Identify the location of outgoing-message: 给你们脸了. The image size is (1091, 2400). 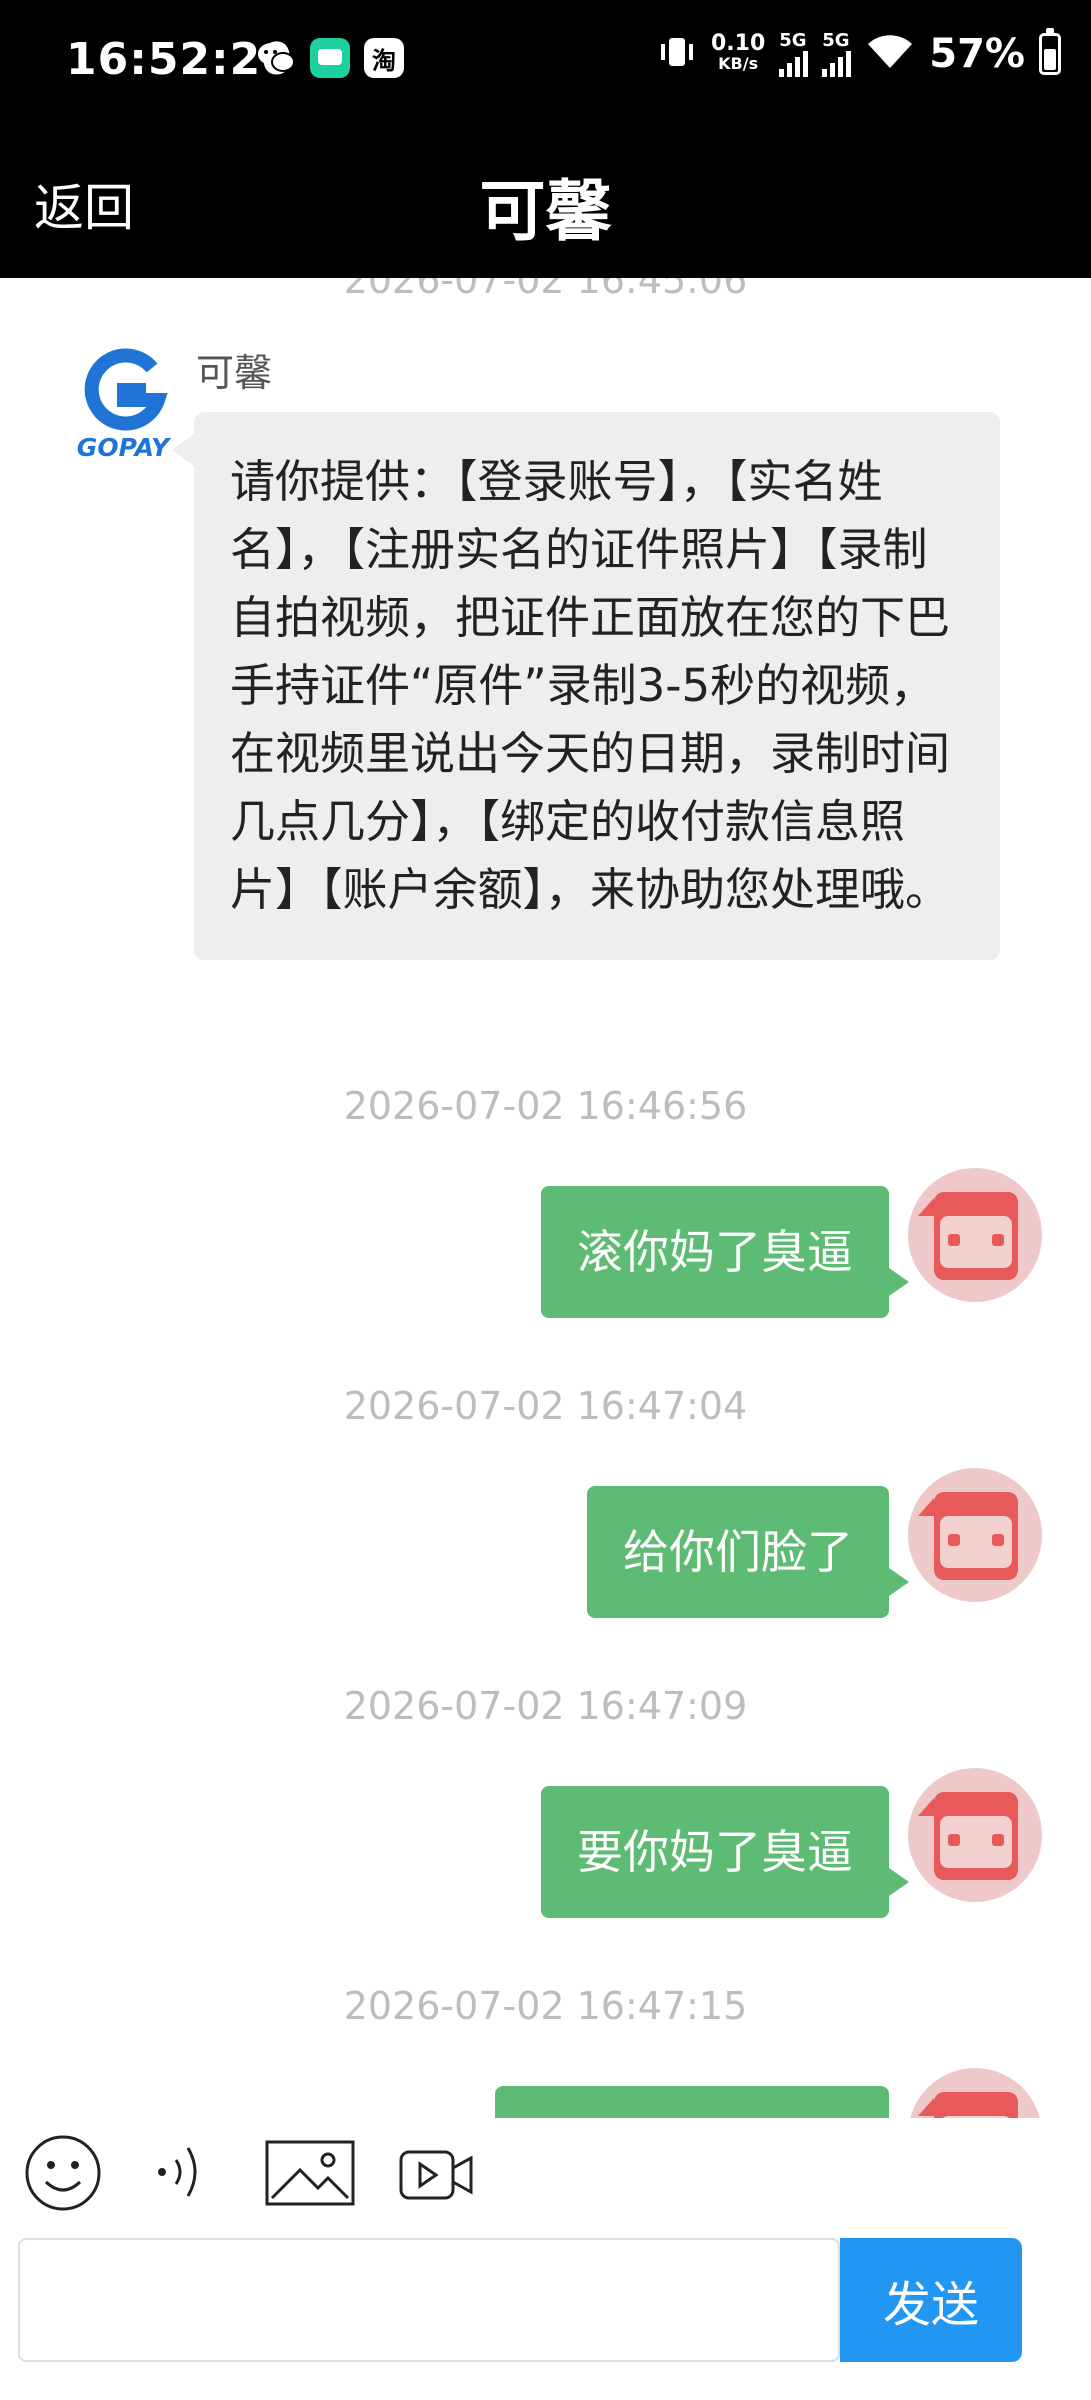
(748, 1552).